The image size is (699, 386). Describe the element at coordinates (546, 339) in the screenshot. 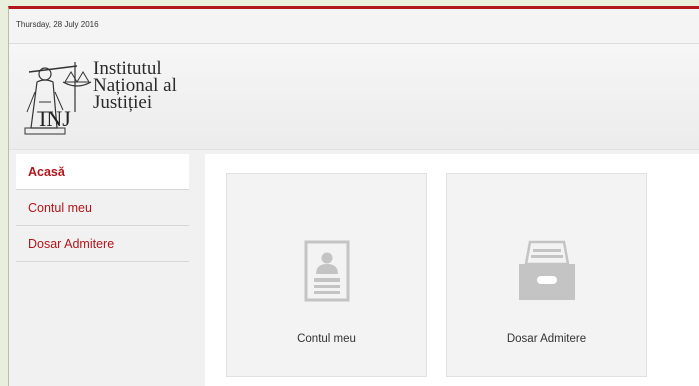

I see `card-label: Dosar Admitere` at that location.